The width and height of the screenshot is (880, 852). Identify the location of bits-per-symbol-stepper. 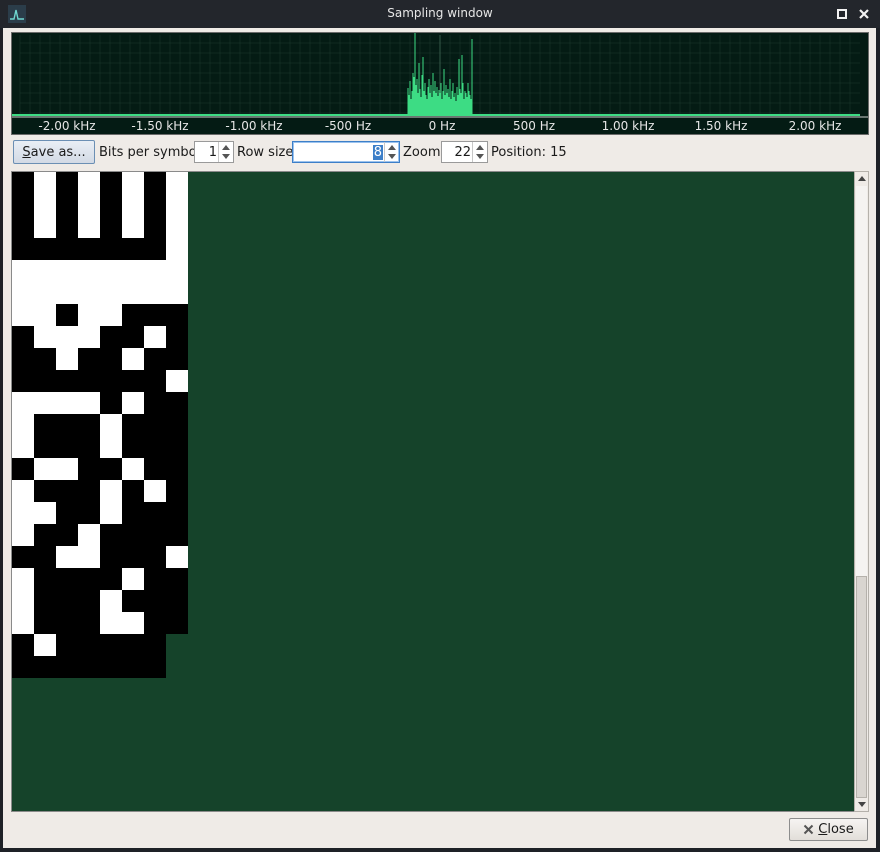
(225, 152).